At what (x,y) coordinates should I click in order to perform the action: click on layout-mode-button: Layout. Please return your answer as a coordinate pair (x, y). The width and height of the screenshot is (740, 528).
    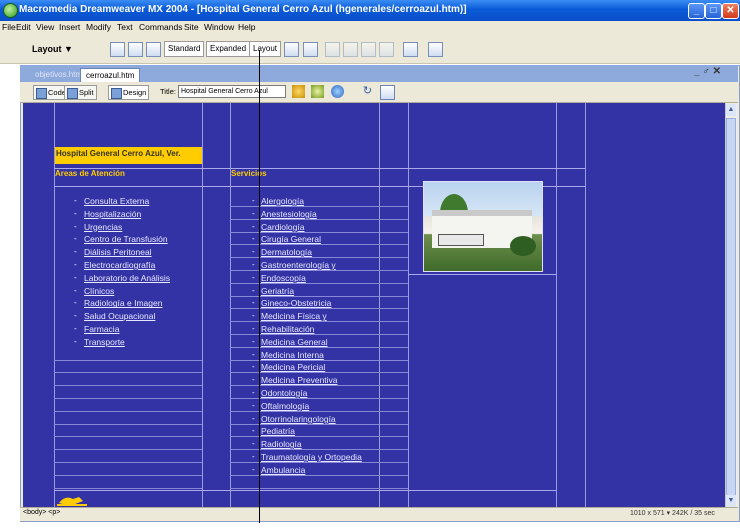
    Looking at the image, I should click on (265, 49).